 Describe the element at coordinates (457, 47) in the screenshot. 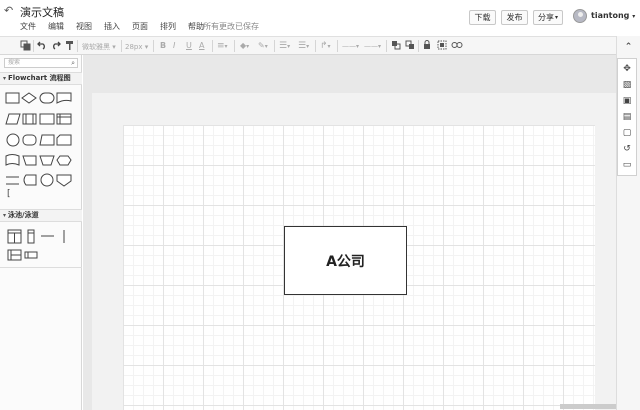

I see `link-icon` at that location.